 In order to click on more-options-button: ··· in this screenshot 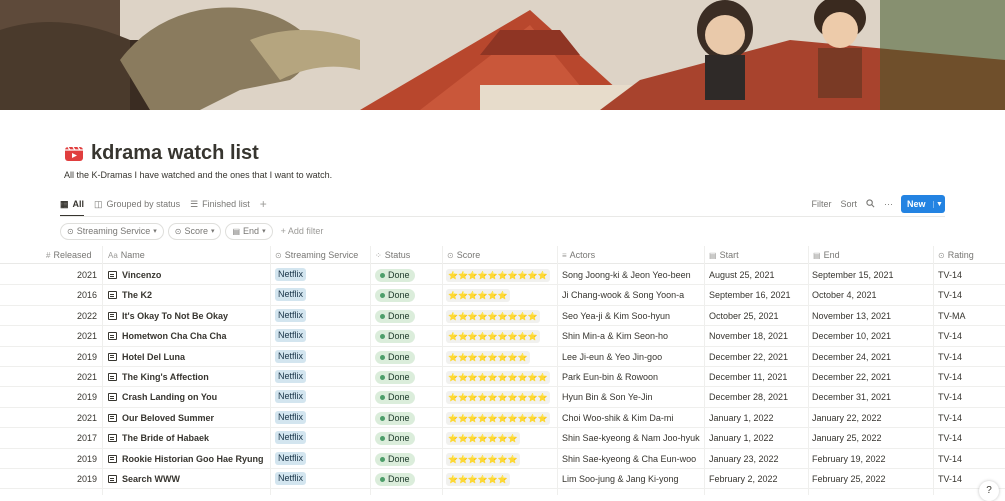, I will do `click(888, 204)`.